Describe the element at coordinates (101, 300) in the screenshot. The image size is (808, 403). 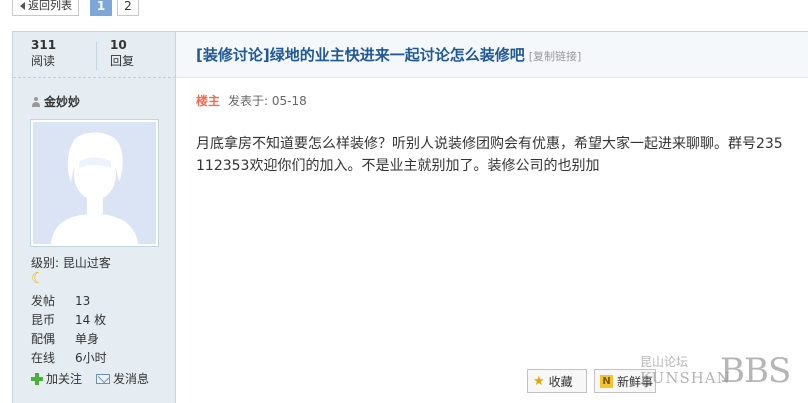
I see `info-row-posts: 发帖 13` at that location.